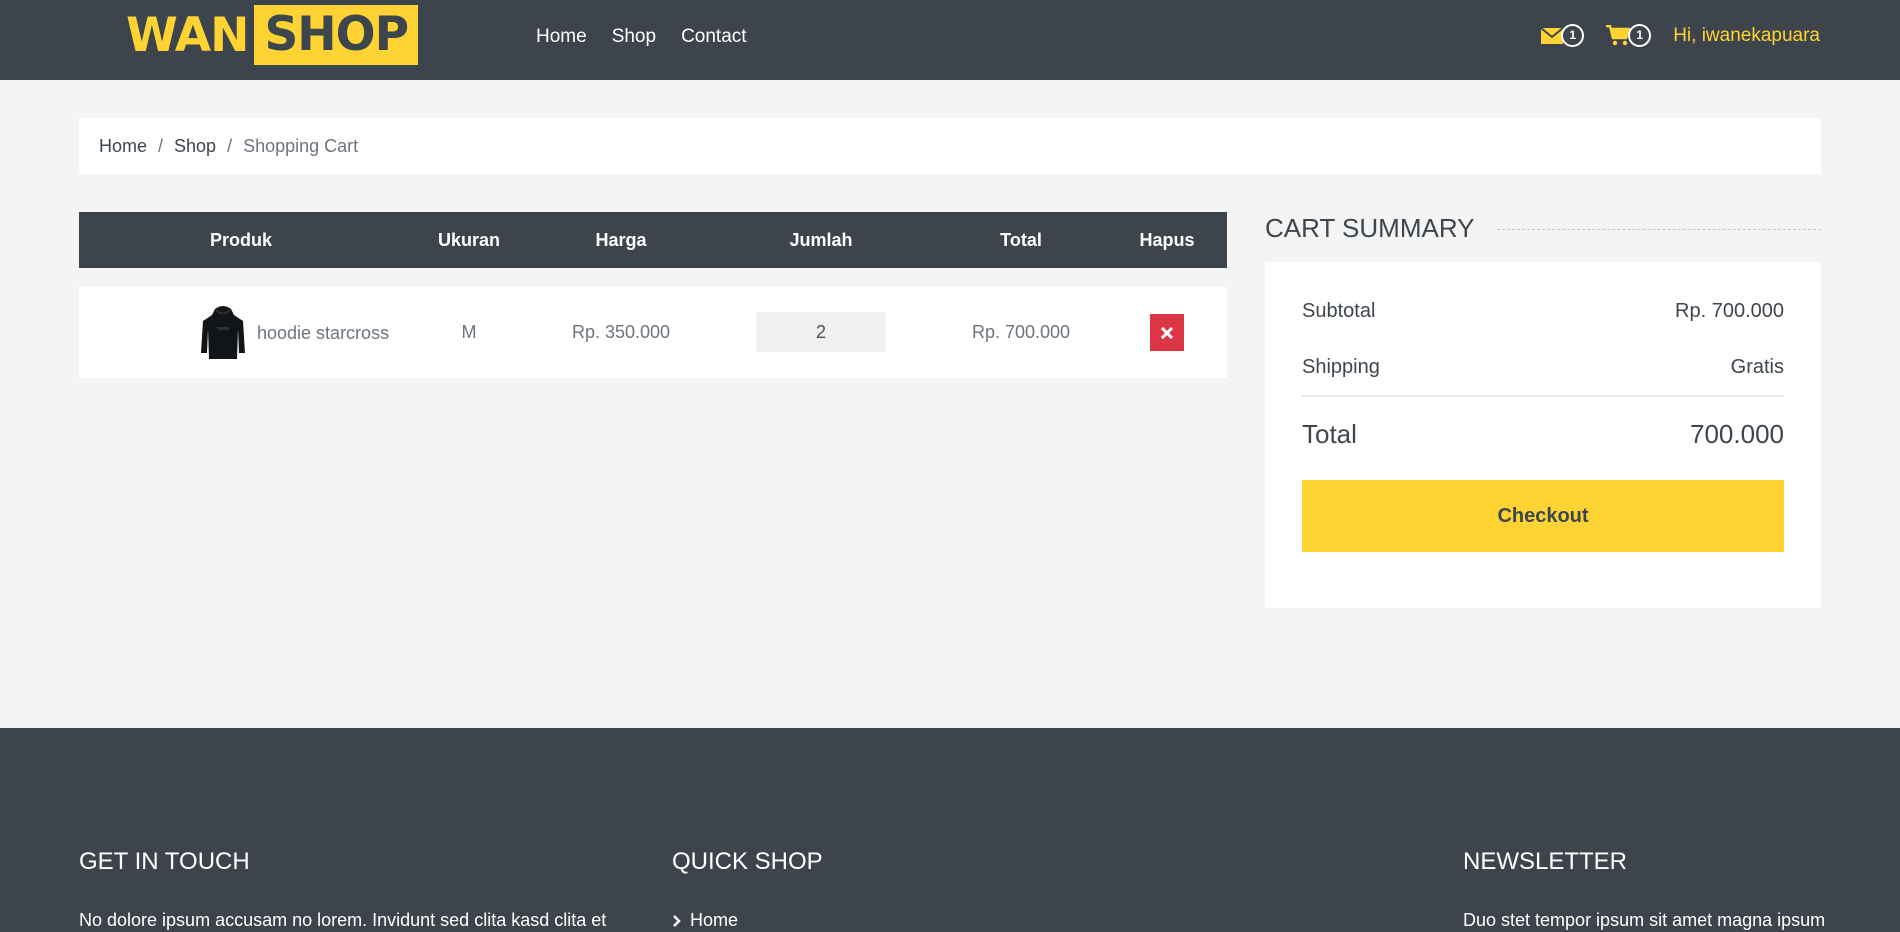  Describe the element at coordinates (1757, 367) in the screenshot. I see `shipping-value: Gratis` at that location.